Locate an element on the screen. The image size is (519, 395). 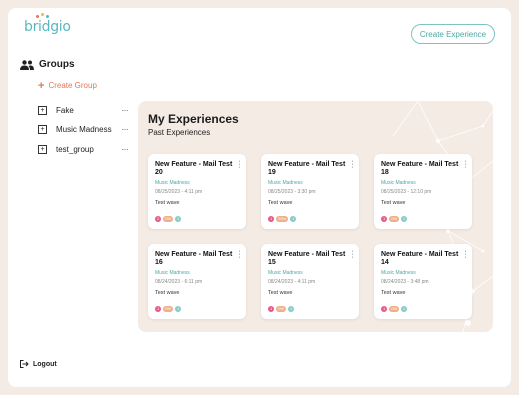
group-label: Fake is located at coordinates (65, 110).